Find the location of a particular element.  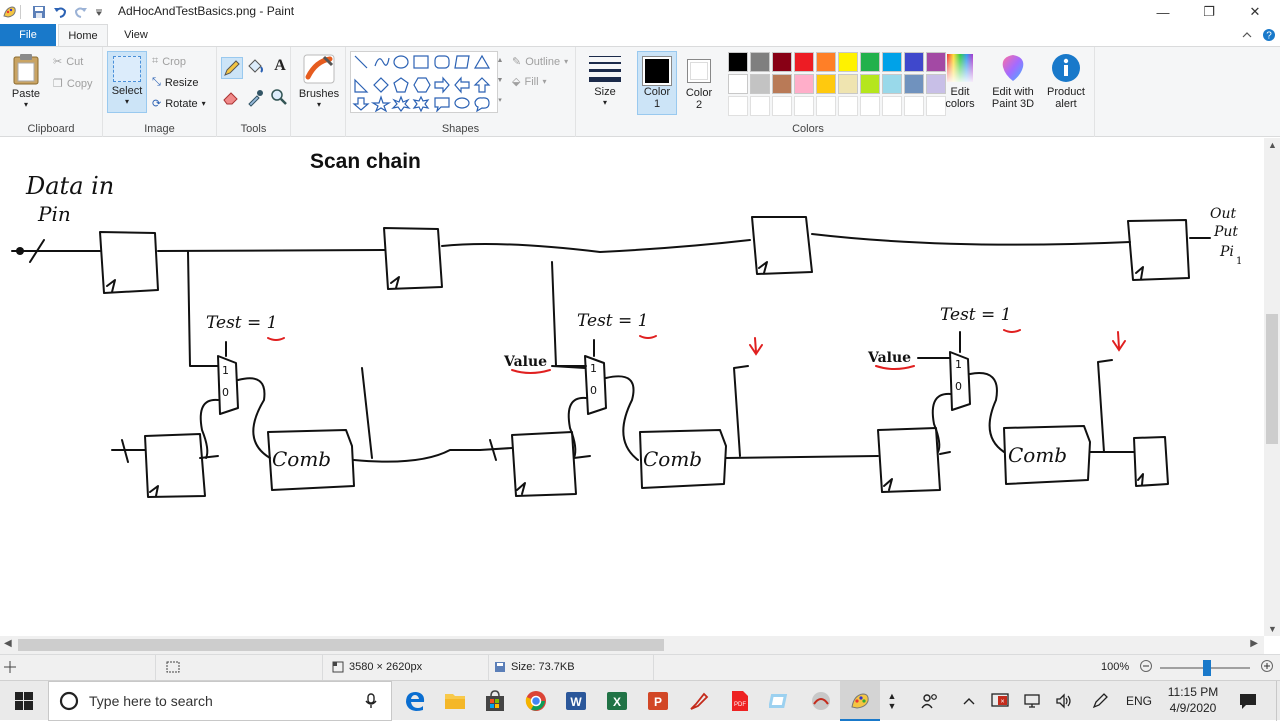

zoom-slider-thumb is located at coordinates (1207, 668).